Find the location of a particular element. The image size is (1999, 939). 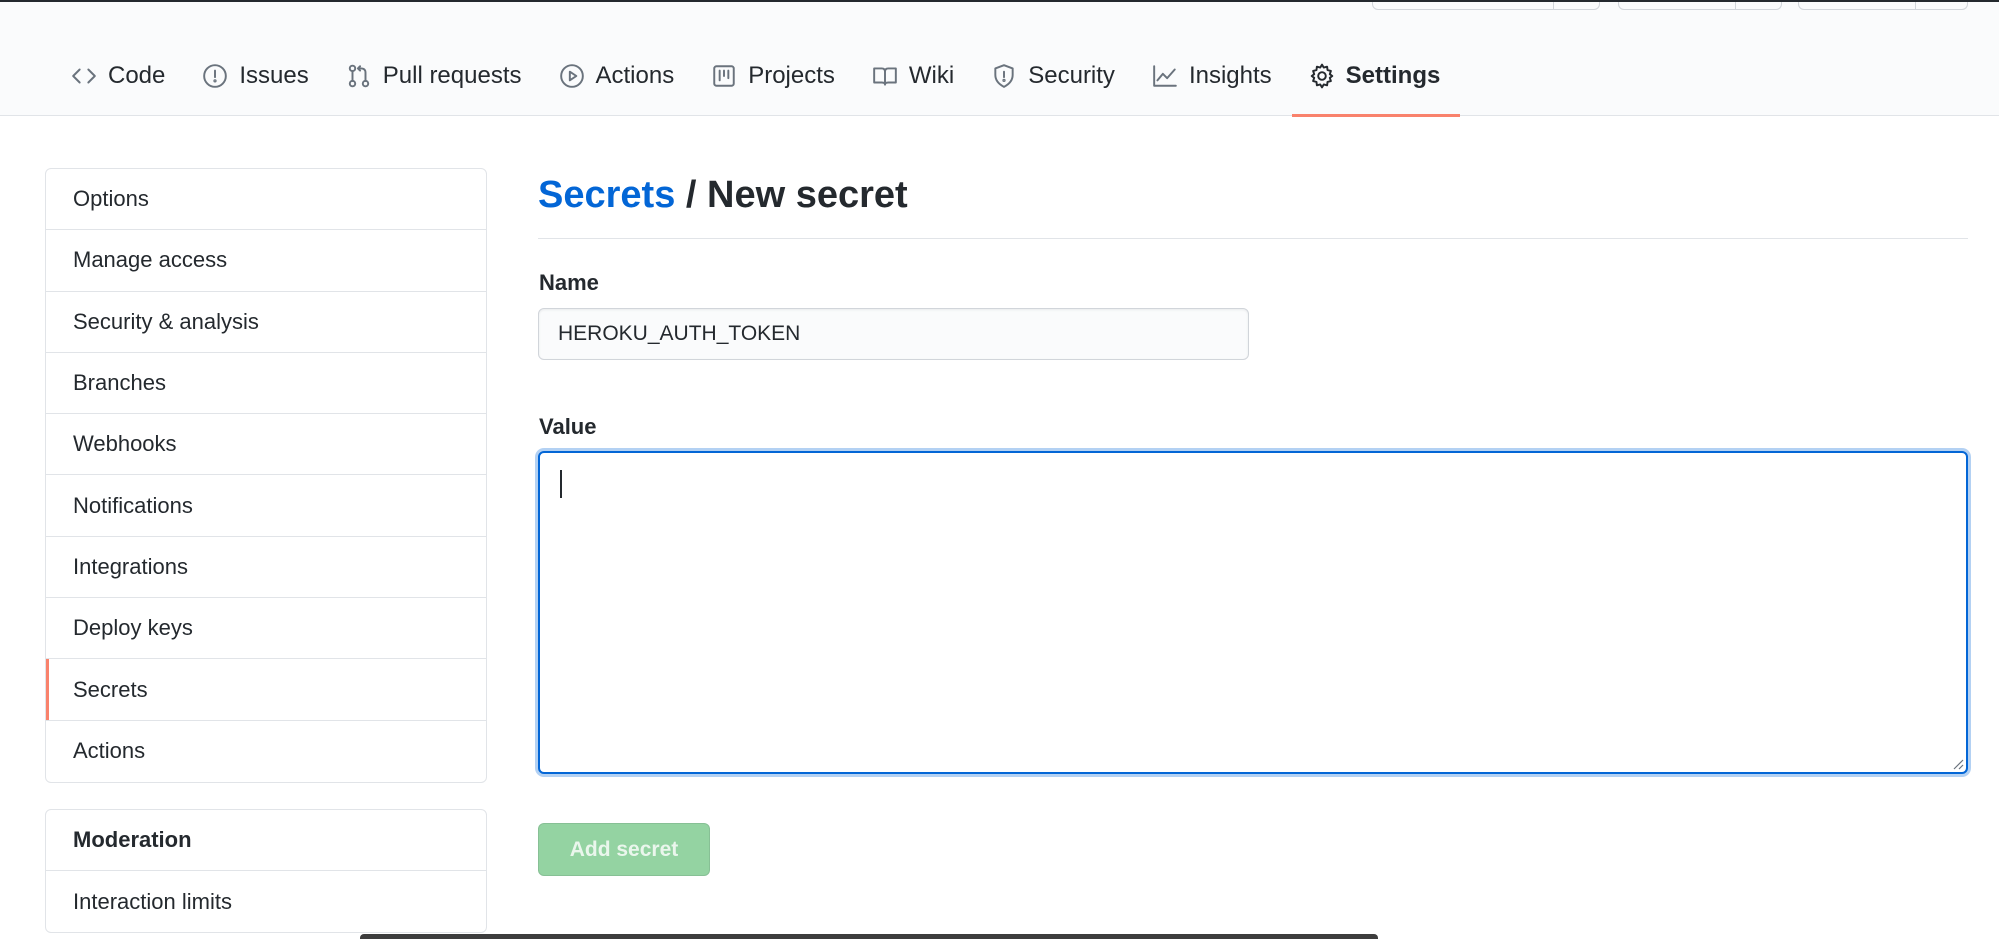

tab-label: Pull requests is located at coordinates (452, 75).